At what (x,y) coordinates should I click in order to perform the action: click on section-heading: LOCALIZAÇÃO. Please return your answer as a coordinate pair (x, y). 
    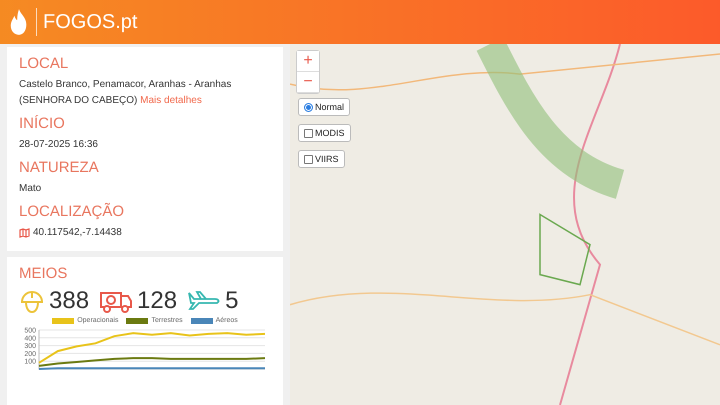
    Looking at the image, I should click on (72, 211).